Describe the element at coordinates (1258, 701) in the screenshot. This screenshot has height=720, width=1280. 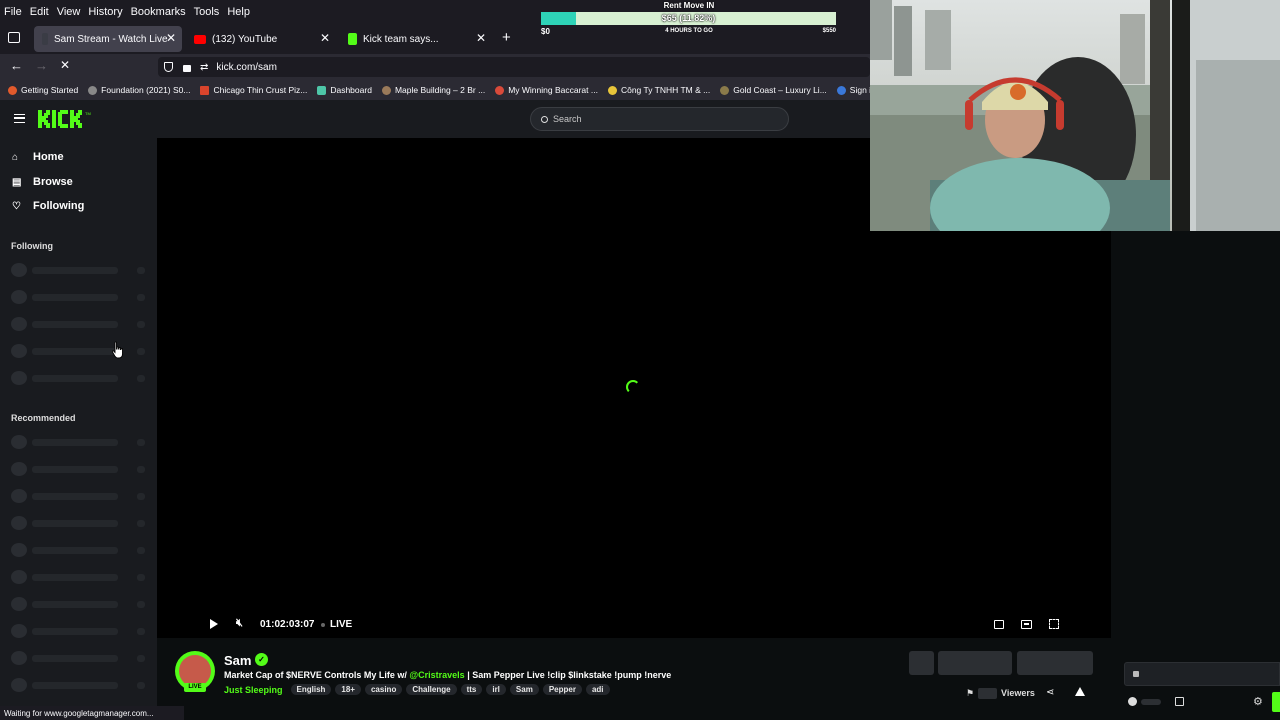
I see `settings-gear-icon: ⚙` at that location.